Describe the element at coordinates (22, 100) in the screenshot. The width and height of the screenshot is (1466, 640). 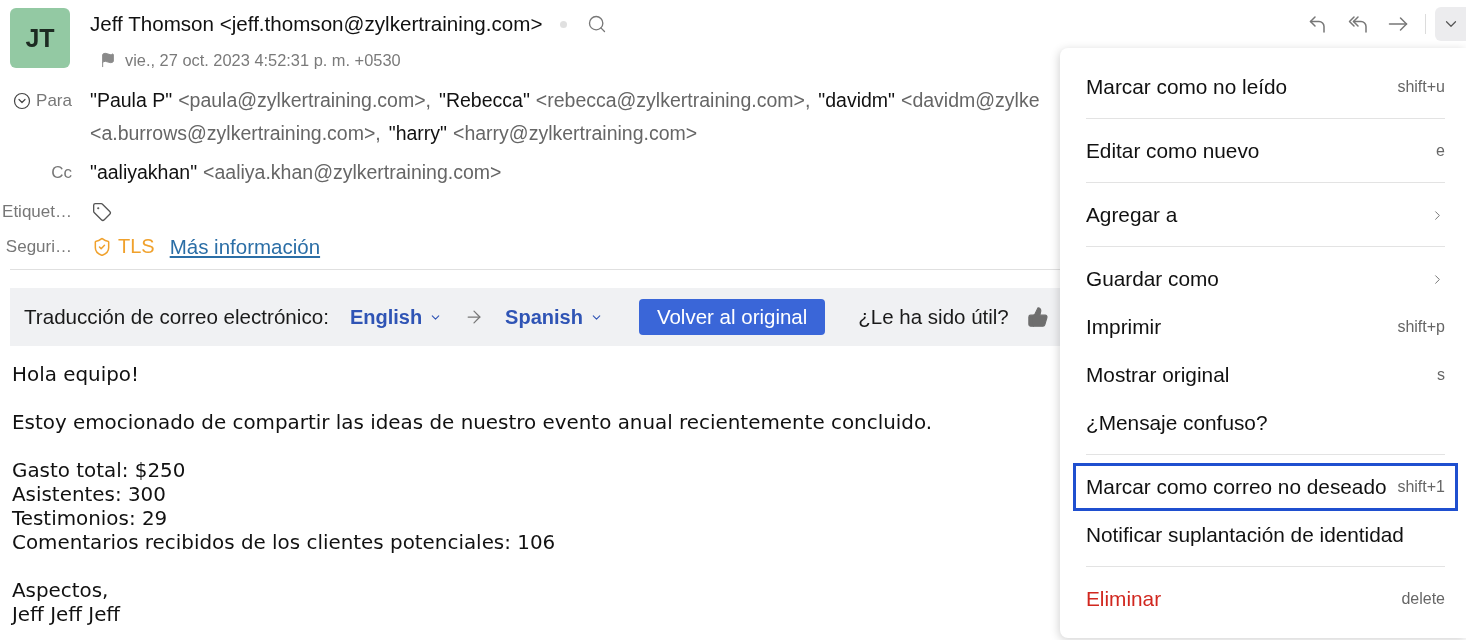
I see `expand-icon` at that location.